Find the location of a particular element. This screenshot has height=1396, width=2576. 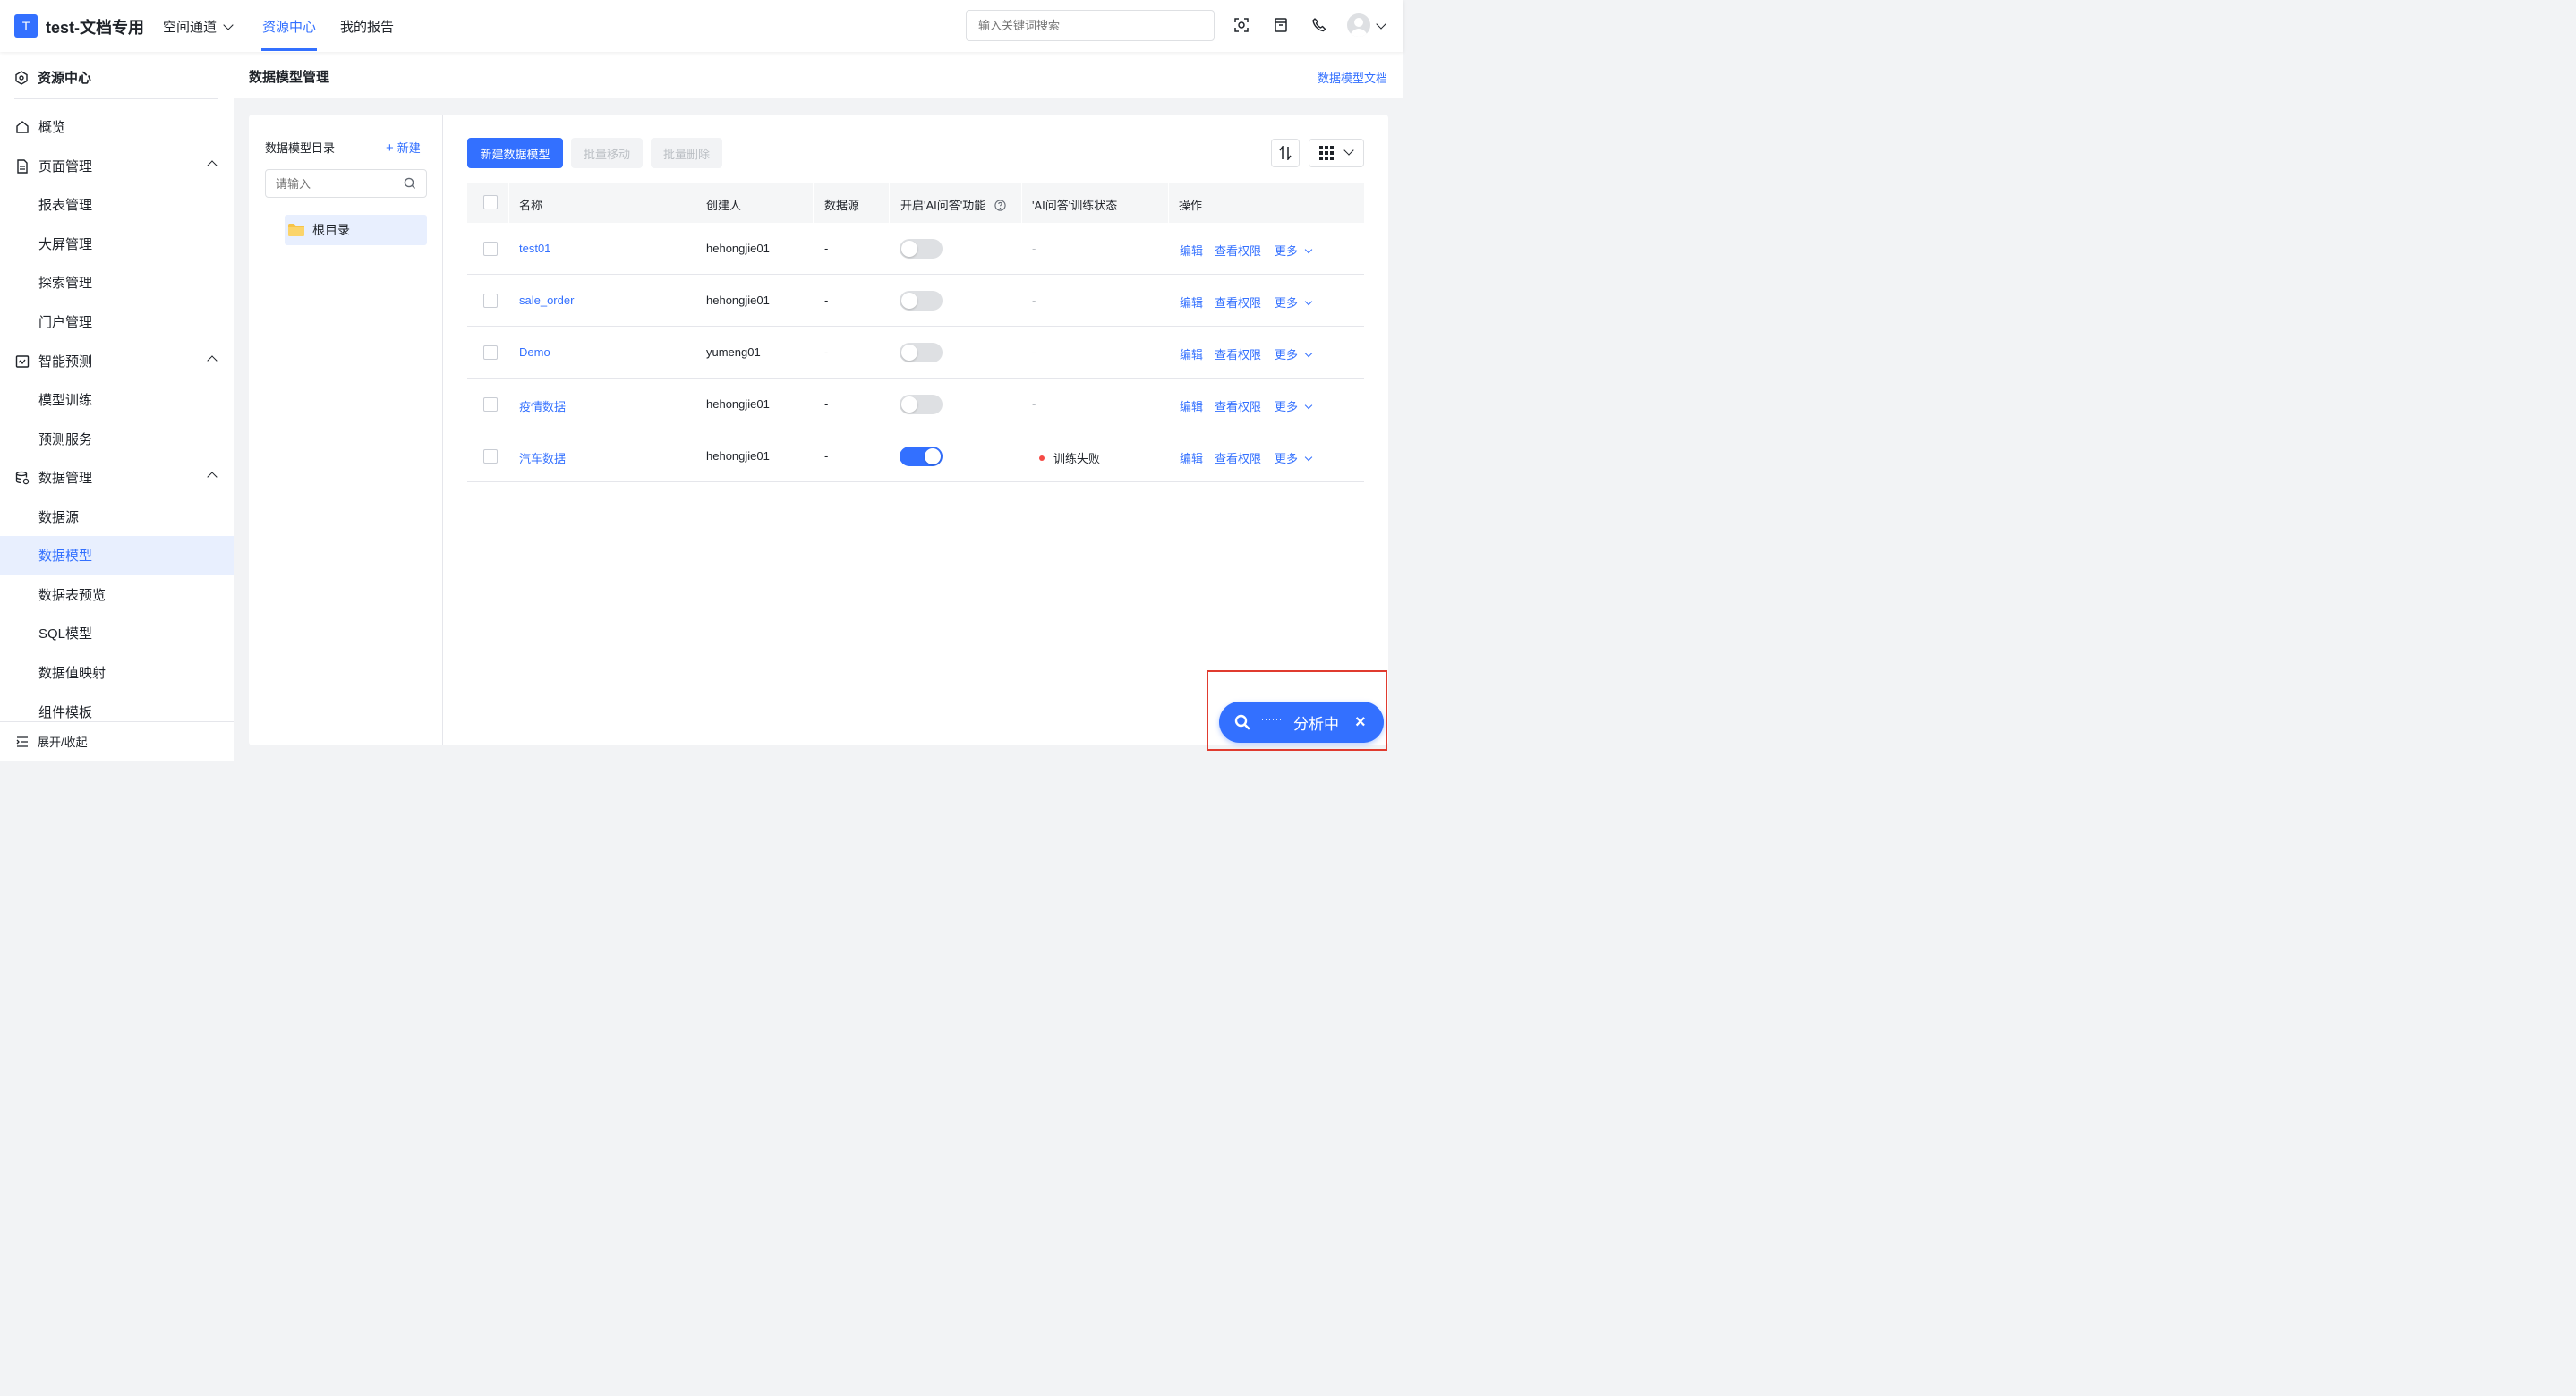

batch-move-button: 批量移动 is located at coordinates (607, 153).